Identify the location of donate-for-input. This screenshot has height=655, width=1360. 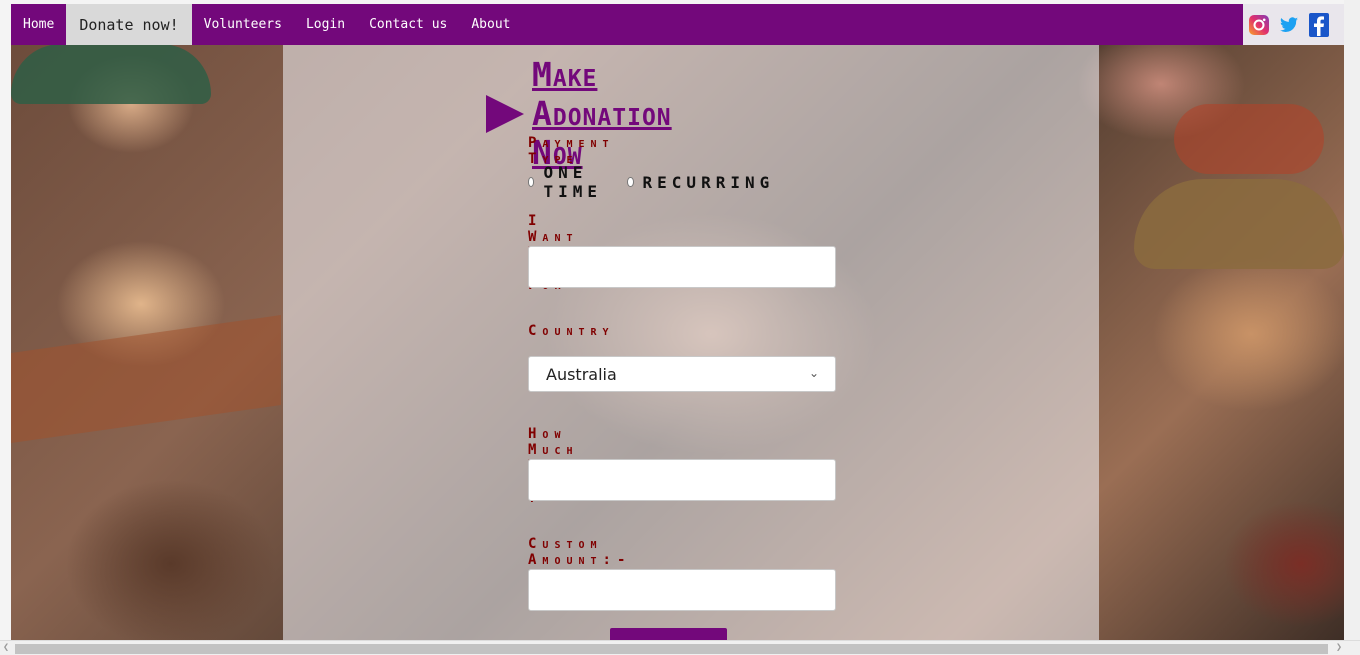
(682, 267).